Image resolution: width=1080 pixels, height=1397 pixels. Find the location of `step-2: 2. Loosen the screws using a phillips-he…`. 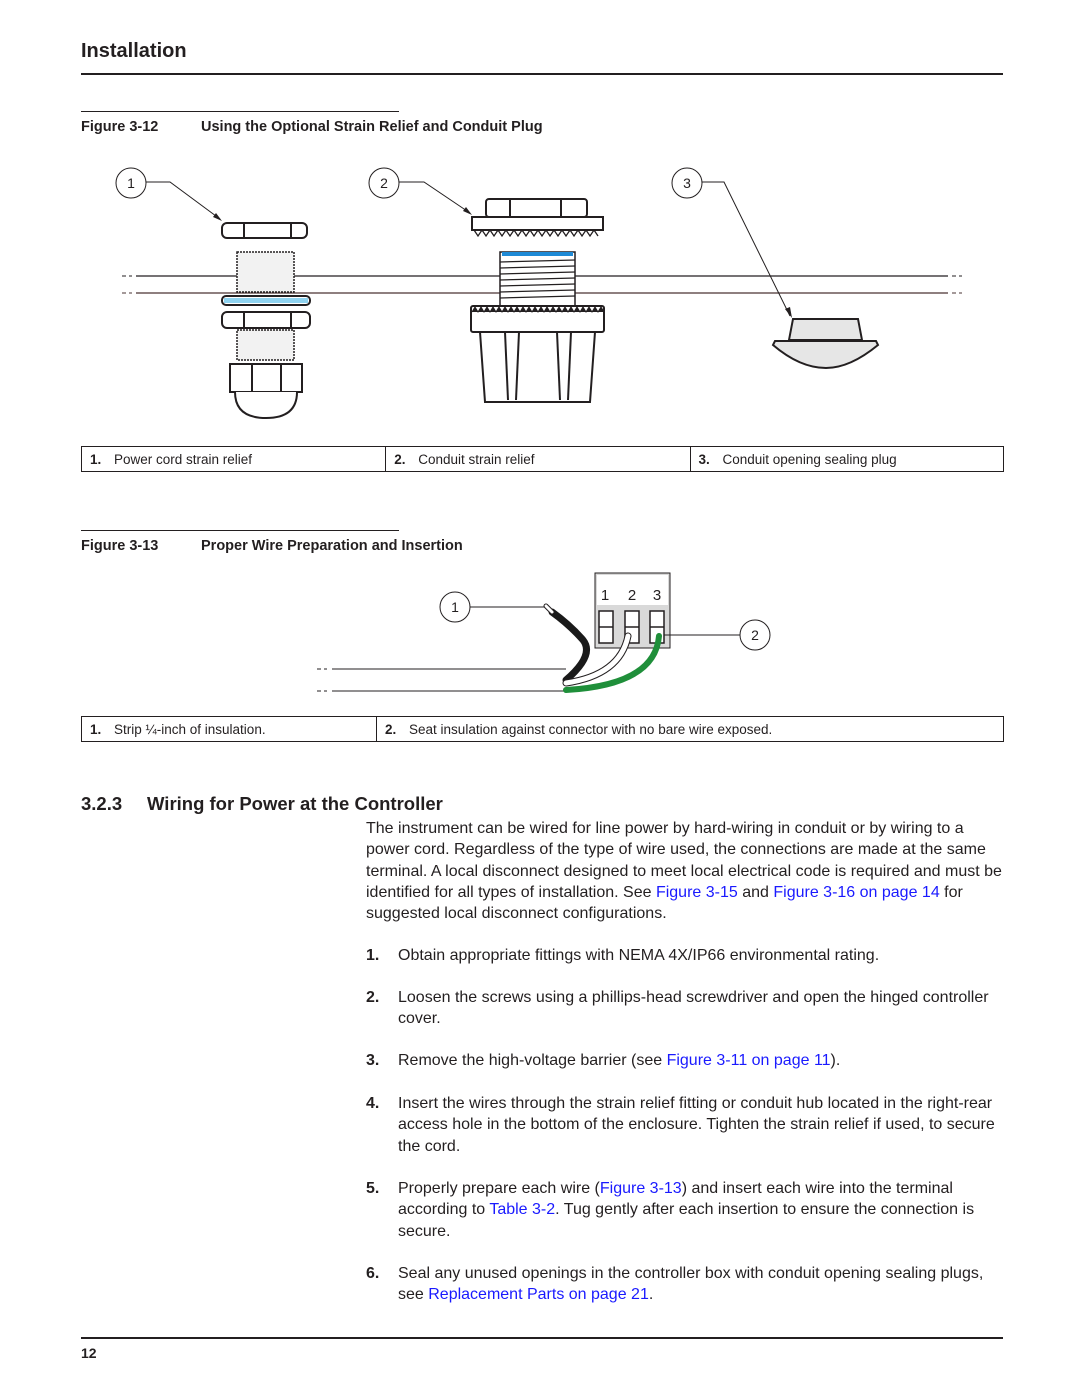

step-2: 2. Loosen the screws using a phillips-he… is located at coordinates (677, 1008).